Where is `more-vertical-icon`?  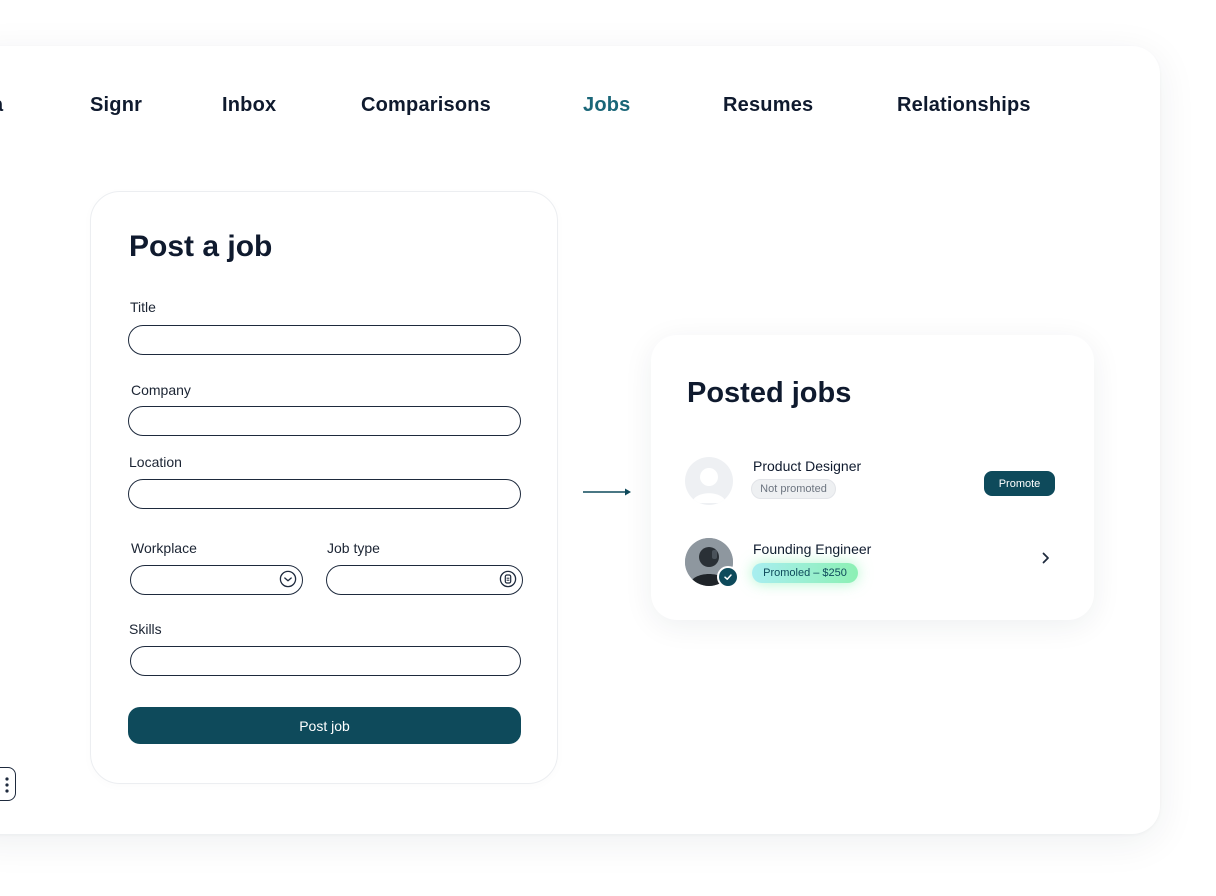
more-vertical-icon is located at coordinates (7, 785).